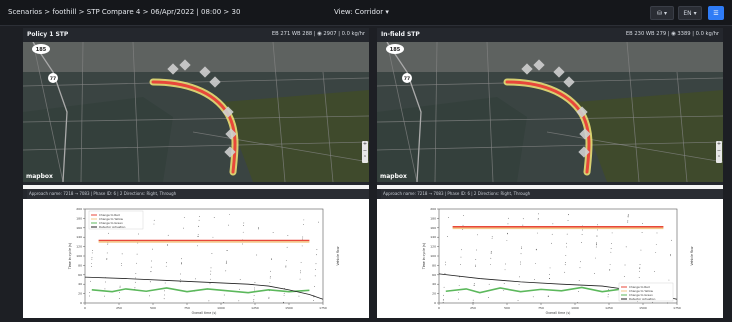 The image size is (732, 322). I want to click on x-tick-label: 500, so click(153, 308).